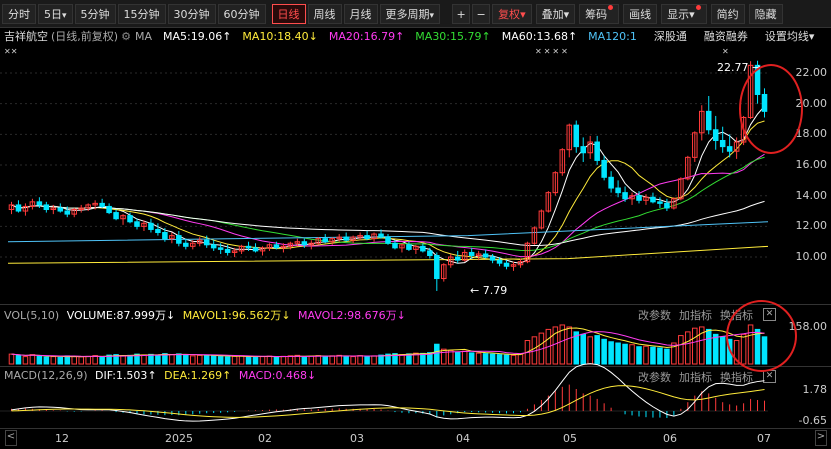 Image resolution: width=831 pixels, height=449 pixels. What do you see at coordinates (11, 438) in the screenshot?
I see `scroll-left-button: <` at bounding box center [11, 438].